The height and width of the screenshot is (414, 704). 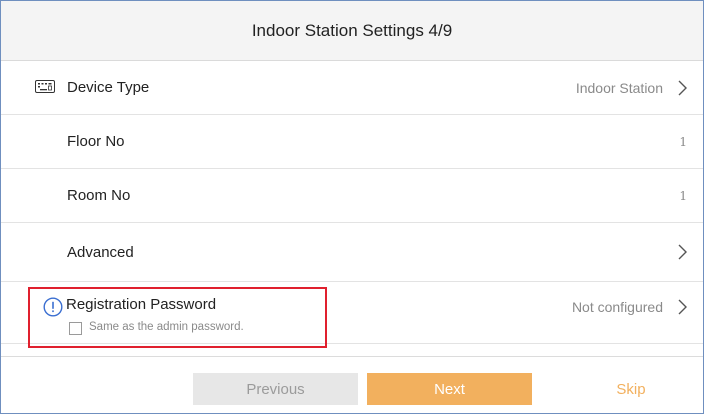 I want to click on page-title: Indoor Station Settings 4/9, so click(x=352, y=30).